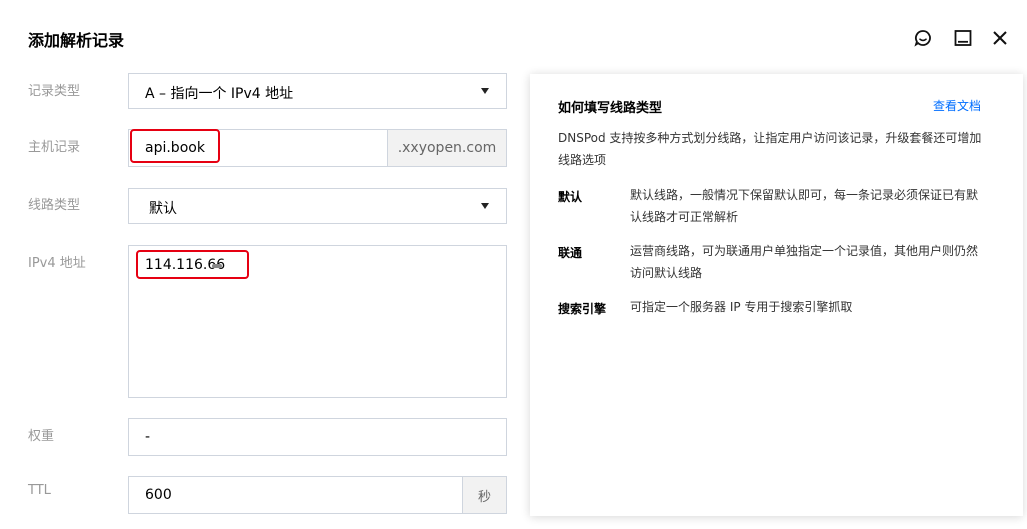 The height and width of the screenshot is (529, 1027). What do you see at coordinates (610, 108) in the screenshot?
I see `help-title: 如何填写线路类型` at bounding box center [610, 108].